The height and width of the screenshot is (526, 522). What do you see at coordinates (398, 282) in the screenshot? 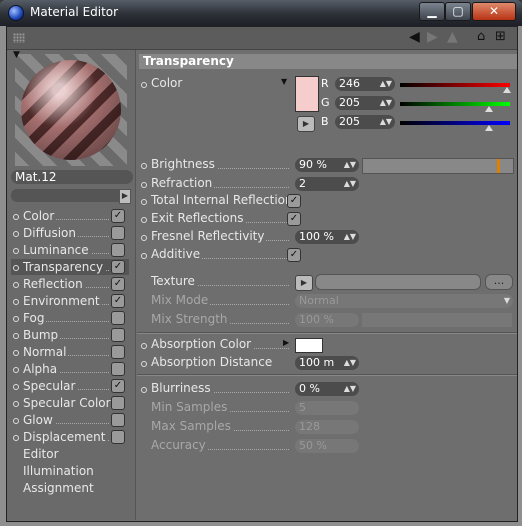
I see `texture-slot` at bounding box center [398, 282].